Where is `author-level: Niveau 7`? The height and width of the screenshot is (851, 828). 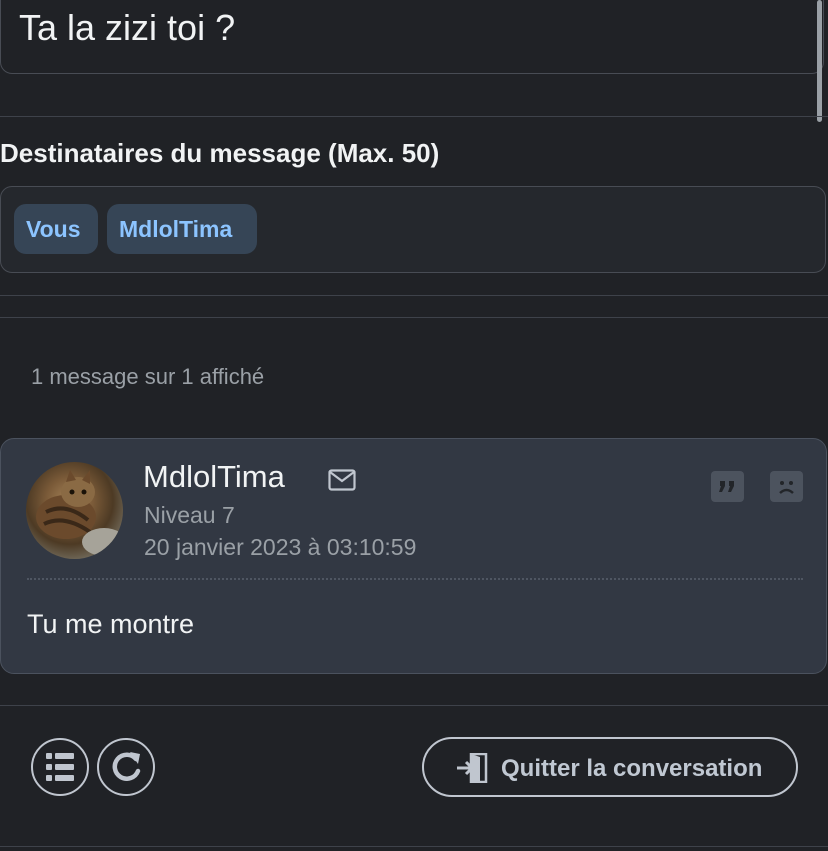
author-level: Niveau 7 is located at coordinates (189, 515).